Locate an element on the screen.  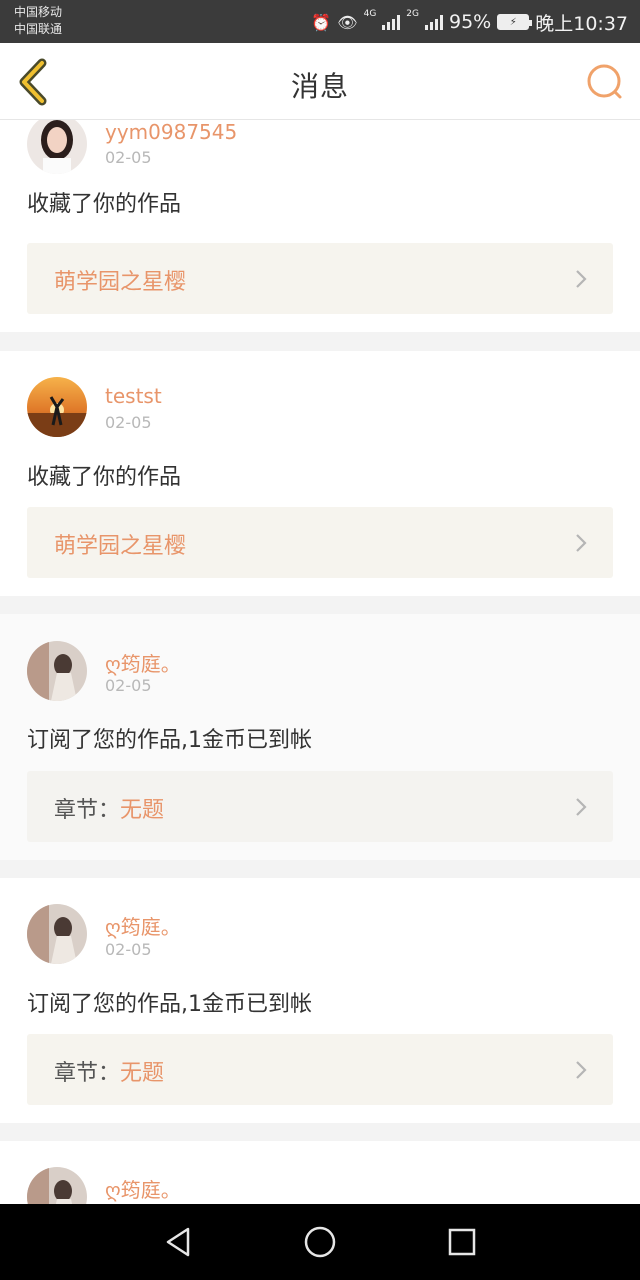
network-type-2: 2G is located at coordinates (412, 14).